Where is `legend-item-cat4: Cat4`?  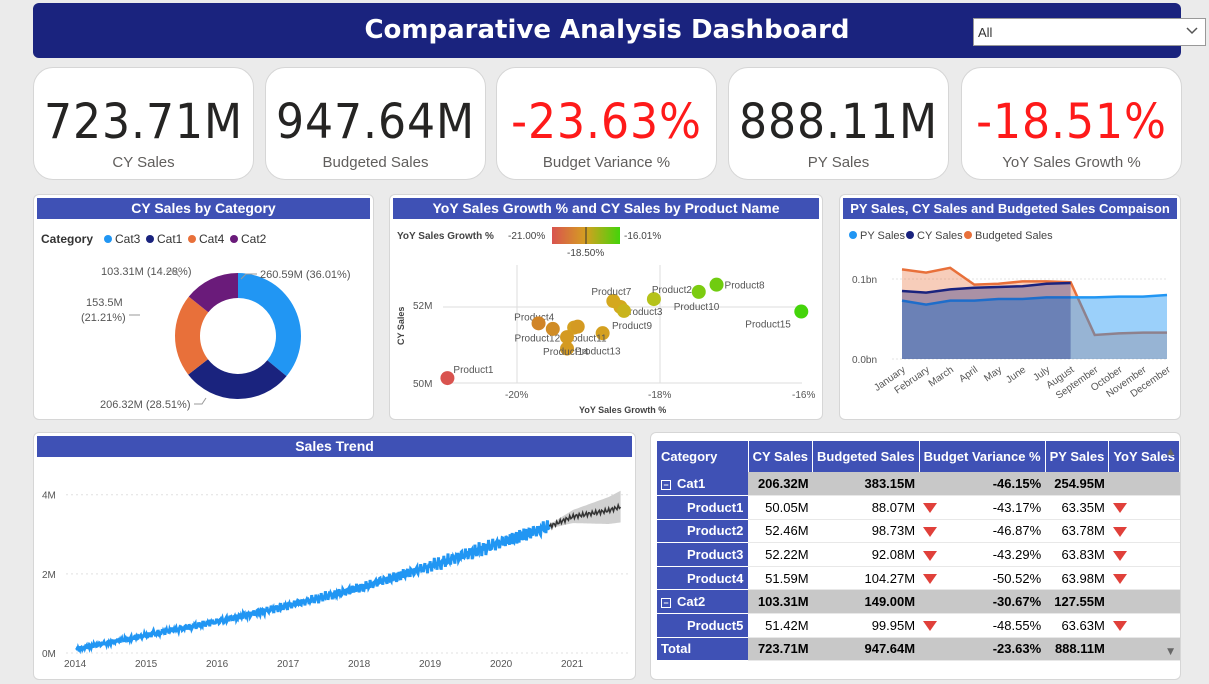 legend-item-cat4: Cat4 is located at coordinates (212, 239).